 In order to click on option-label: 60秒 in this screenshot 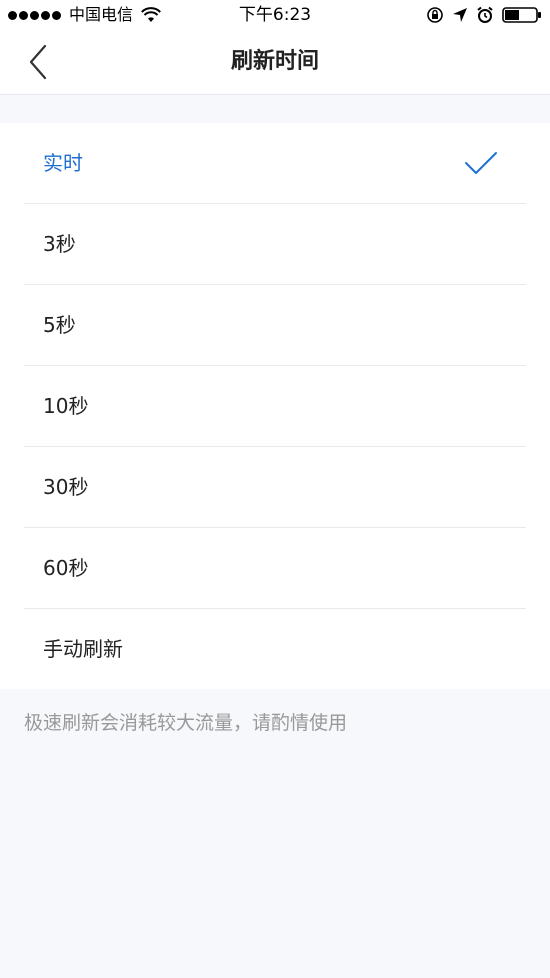, I will do `click(66, 568)`.